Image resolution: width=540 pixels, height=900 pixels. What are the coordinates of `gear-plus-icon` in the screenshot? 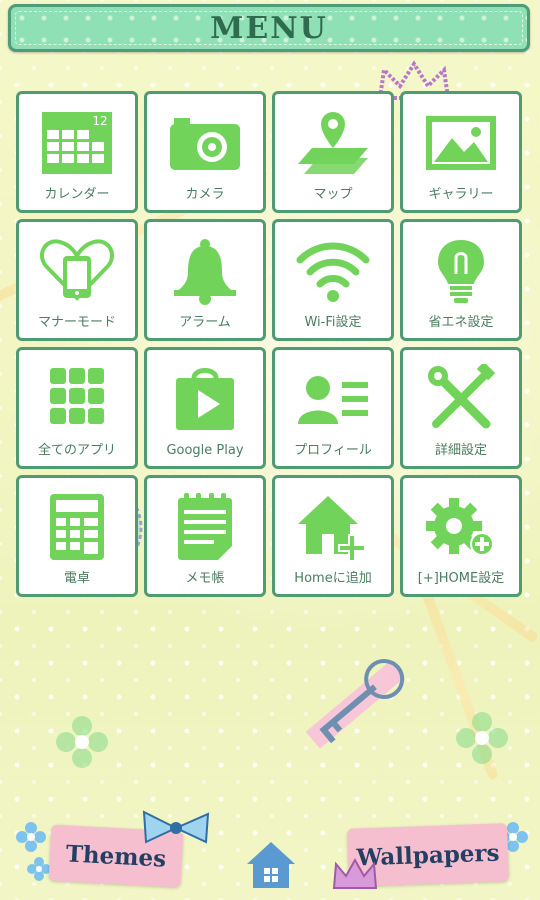 It's located at (460, 527).